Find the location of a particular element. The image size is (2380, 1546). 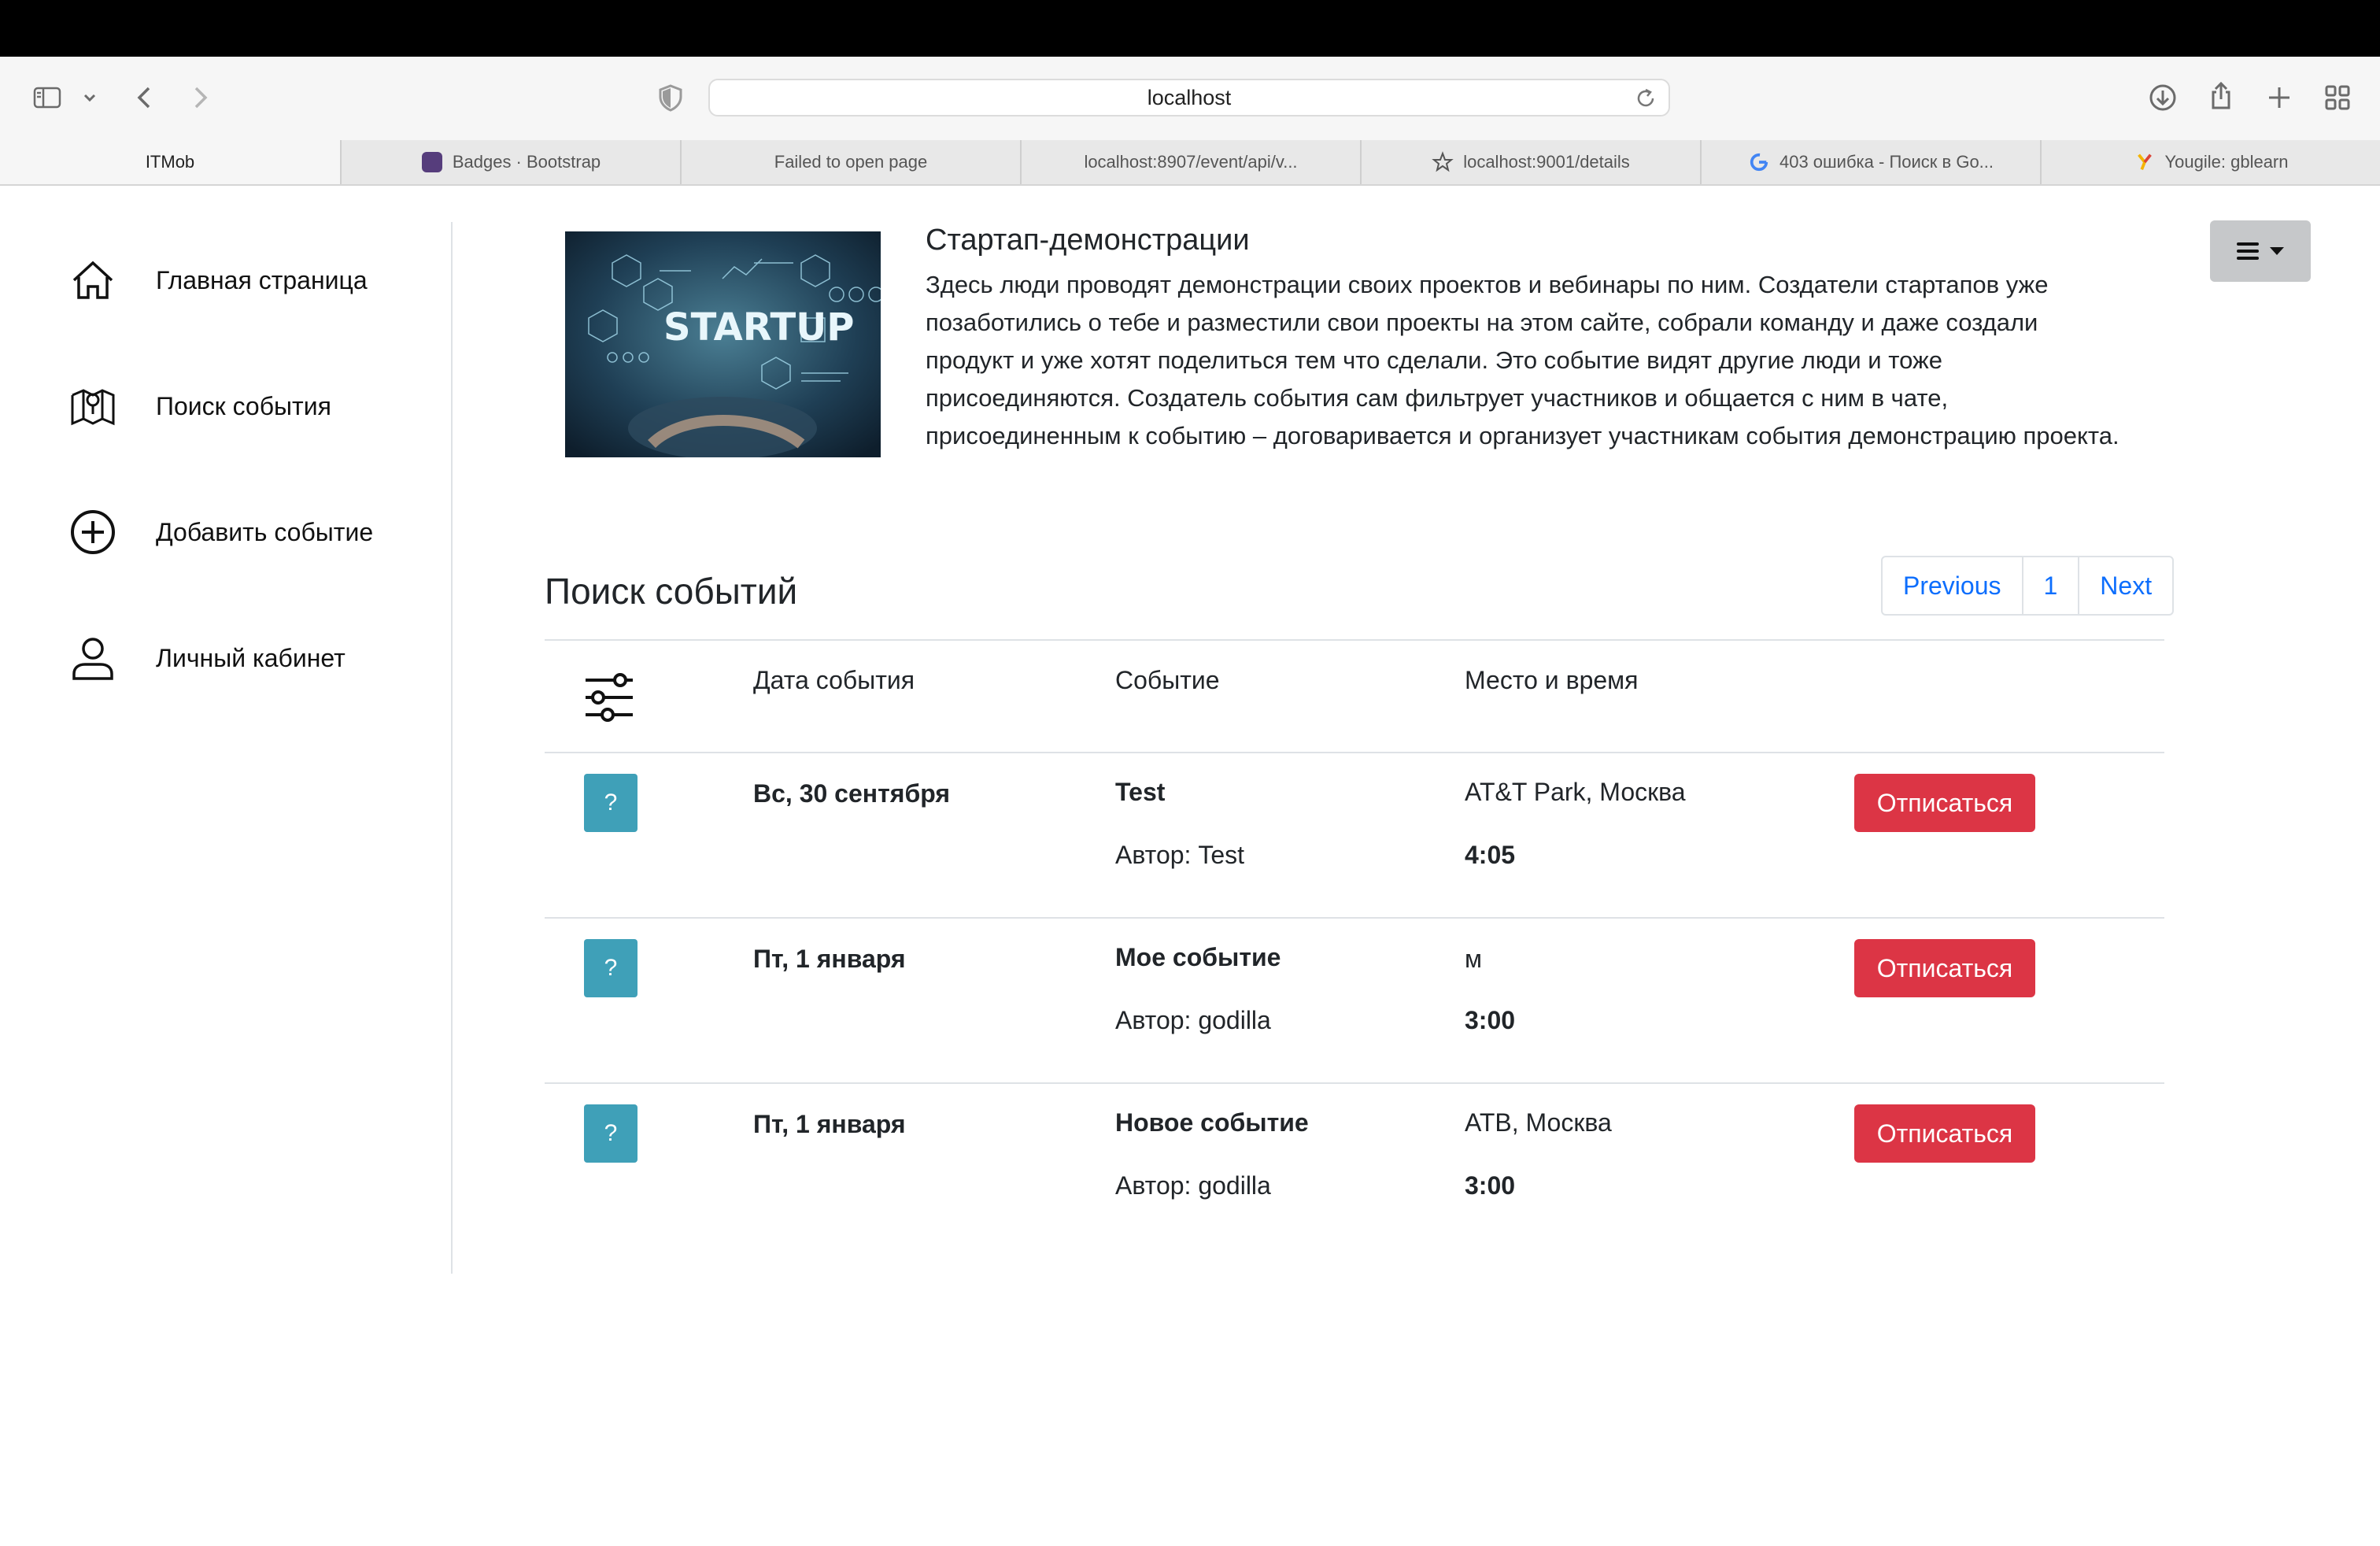

event-date: Вс, 30 сентября is located at coordinates (851, 793).